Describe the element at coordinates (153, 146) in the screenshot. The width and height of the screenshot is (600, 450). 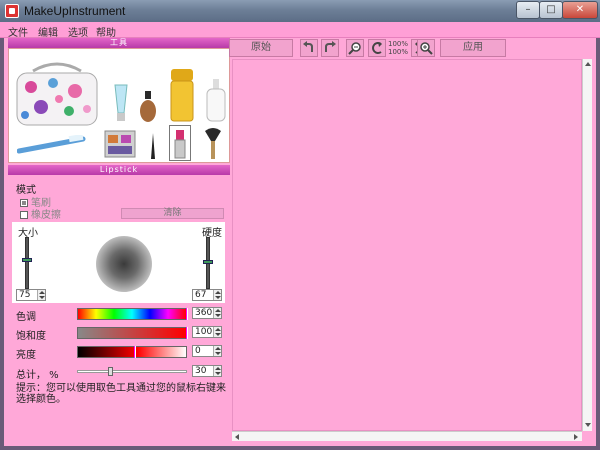
I see `eyeliner-tool` at that location.